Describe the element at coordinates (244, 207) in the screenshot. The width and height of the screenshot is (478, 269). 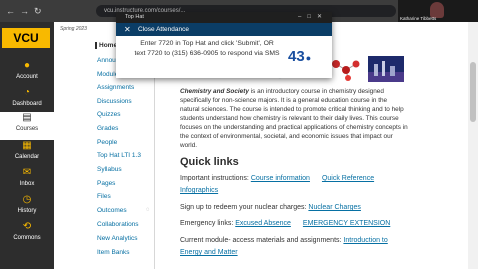
I see `redeem-label: Sign up to redeem your nuclear charges:` at that location.